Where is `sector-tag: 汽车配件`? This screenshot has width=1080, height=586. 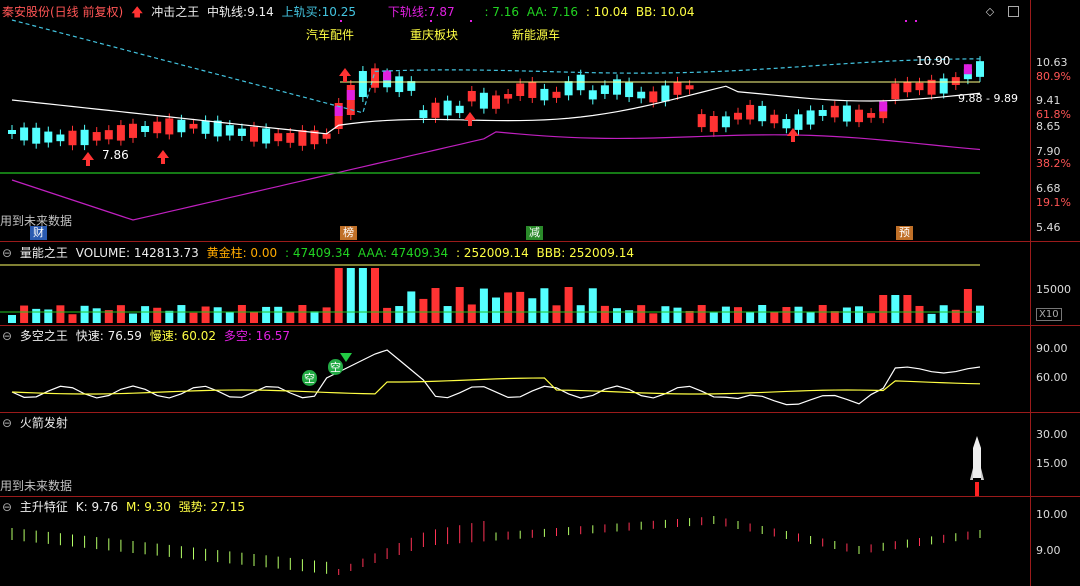
sector-tag: 汽车配件 is located at coordinates (330, 35).